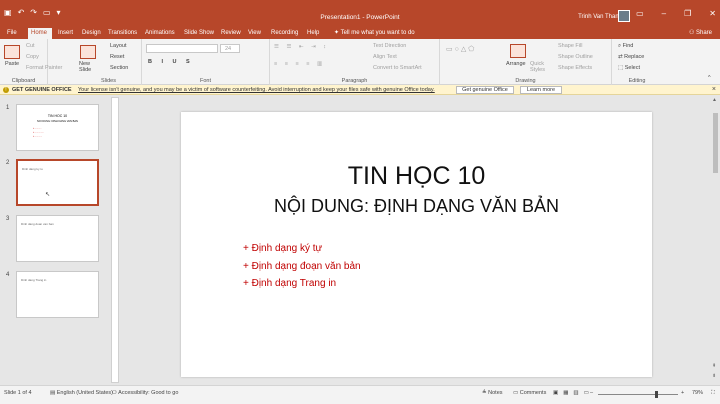  I want to click on vertical-scrollbar: ▲ ⇞ ⇟, so click(715, 240).